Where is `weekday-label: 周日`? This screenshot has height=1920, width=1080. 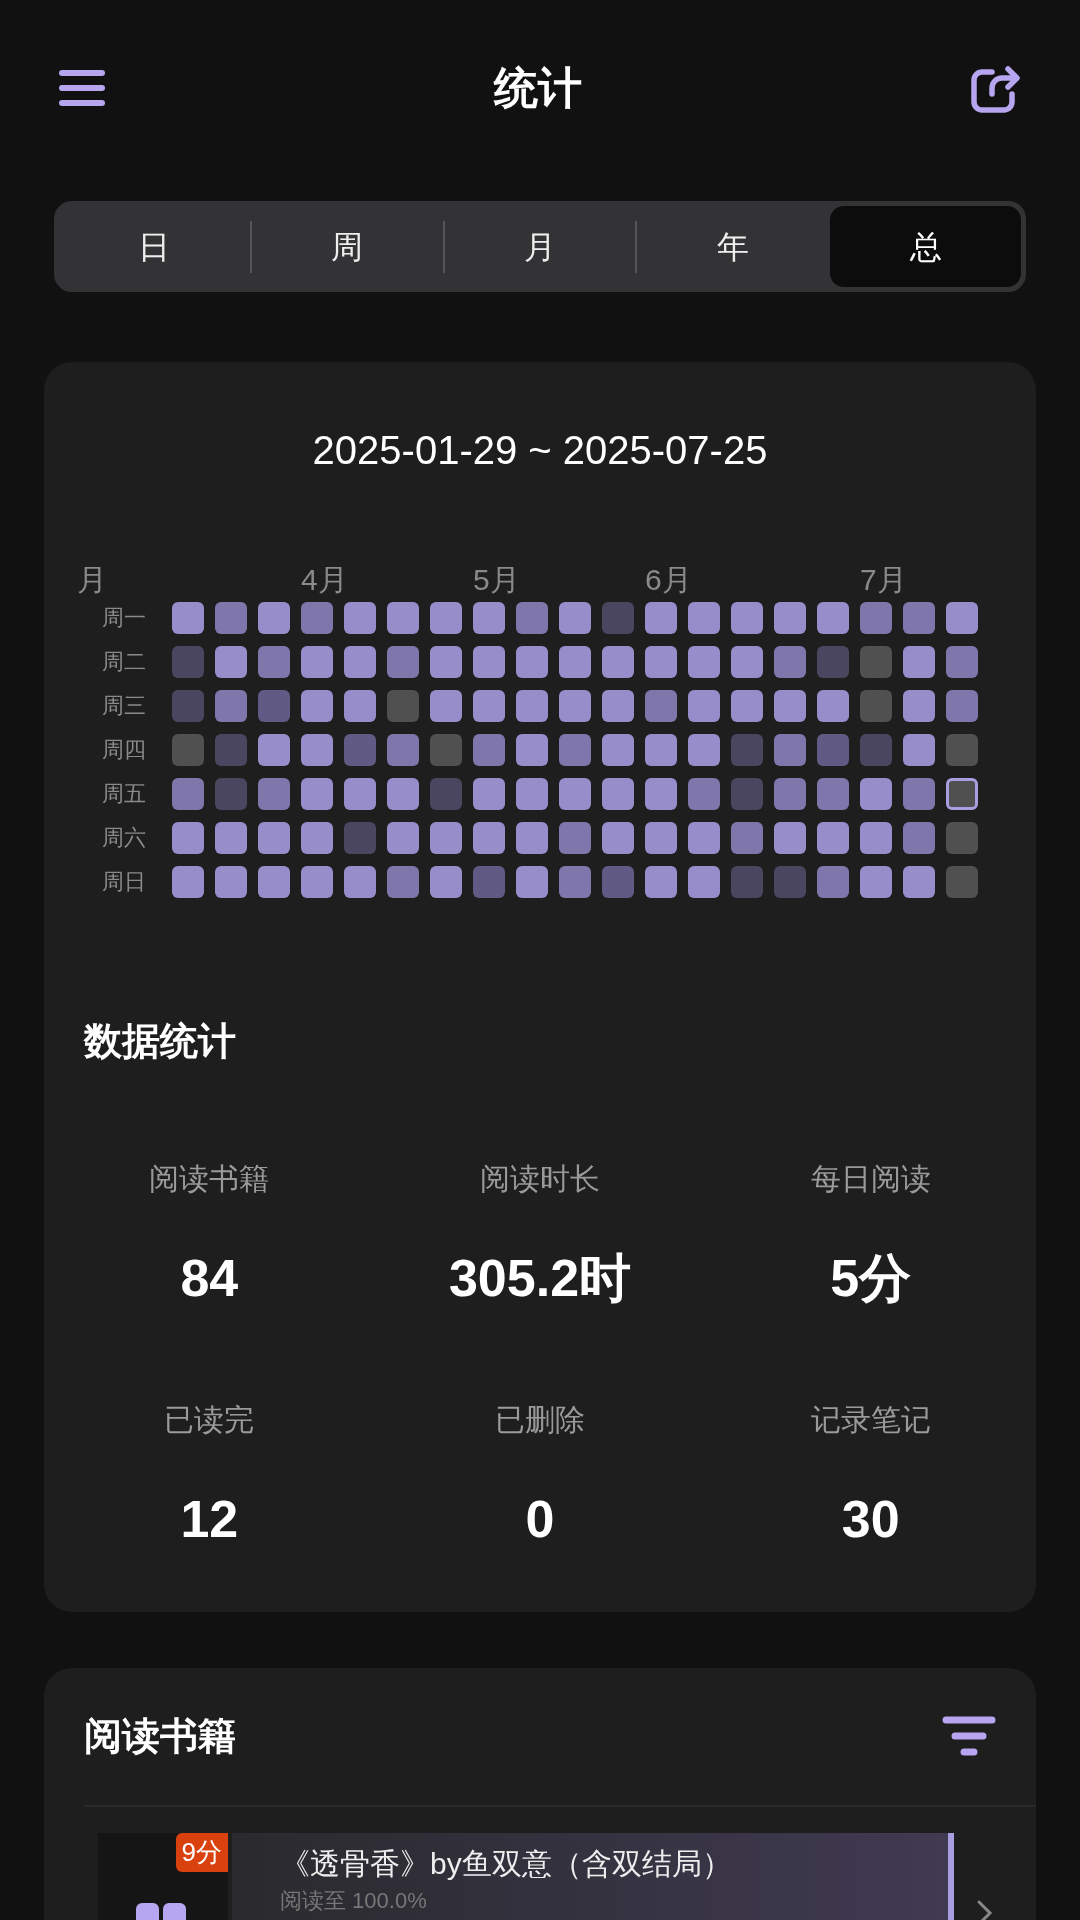
weekday-label: 周日 is located at coordinates (124, 882).